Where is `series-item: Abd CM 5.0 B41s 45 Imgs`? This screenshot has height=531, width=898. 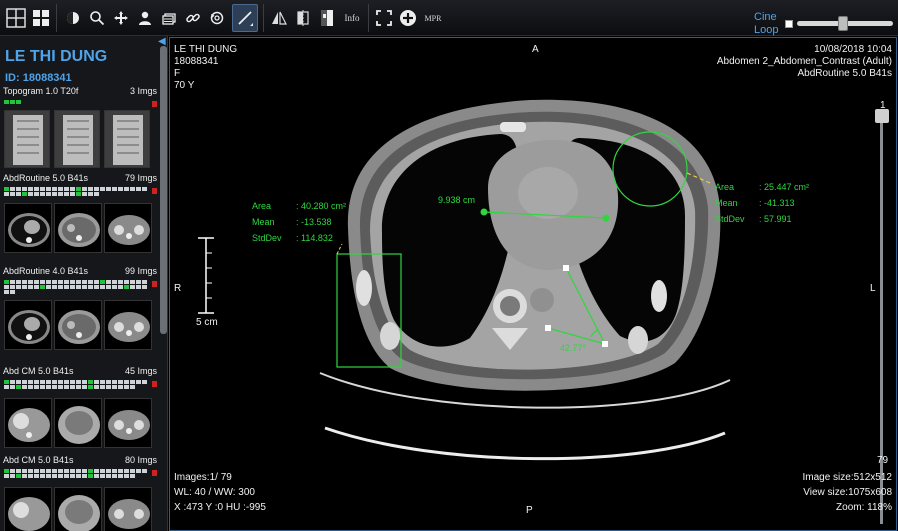 series-item: Abd CM 5.0 B41s 45 Imgs is located at coordinates (80, 408).